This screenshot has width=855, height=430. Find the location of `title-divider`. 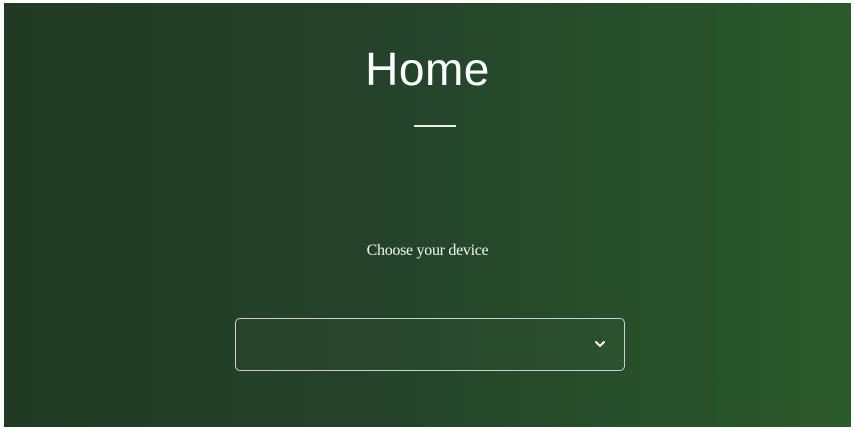

title-divider is located at coordinates (435, 126).